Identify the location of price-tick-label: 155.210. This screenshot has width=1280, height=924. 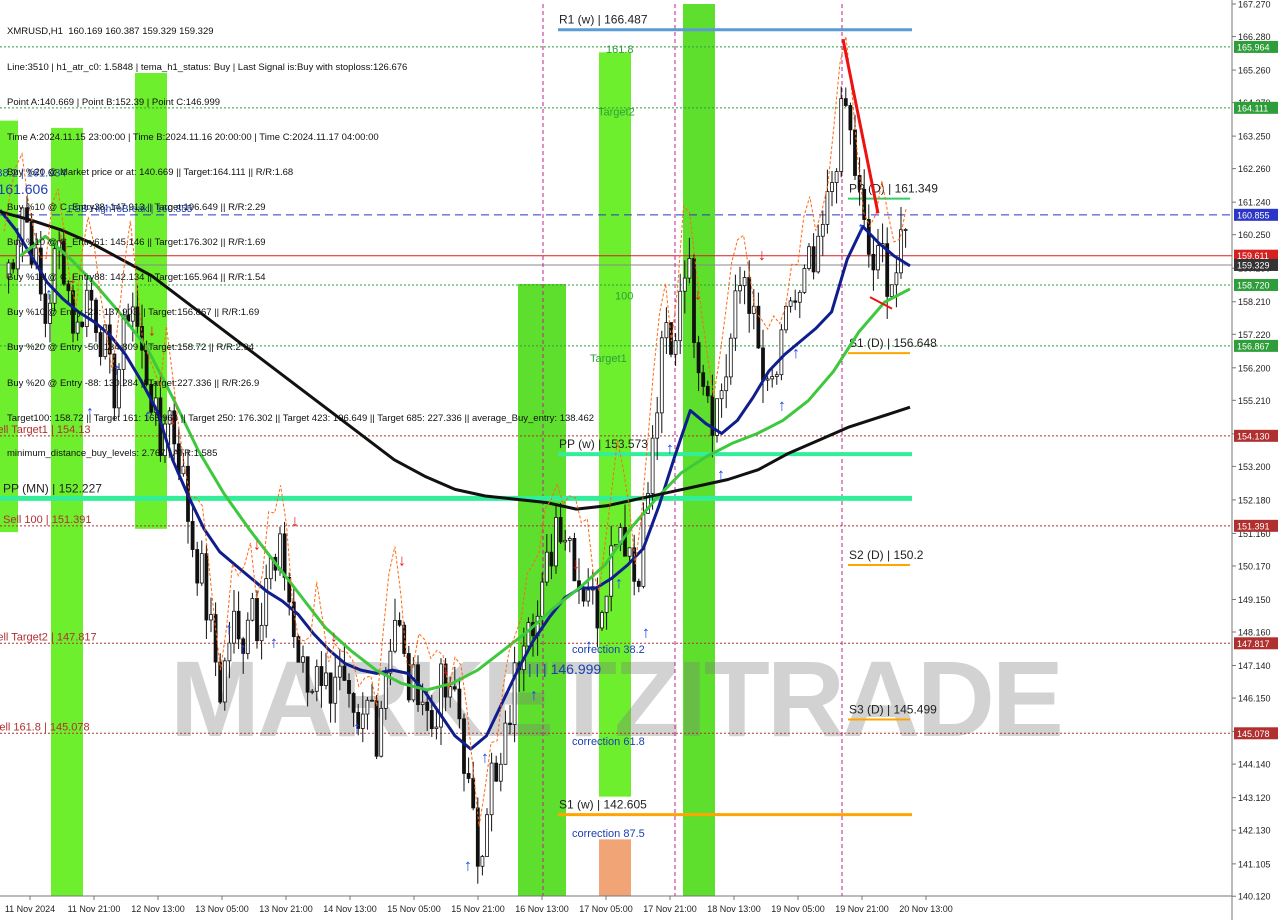
(1254, 401).